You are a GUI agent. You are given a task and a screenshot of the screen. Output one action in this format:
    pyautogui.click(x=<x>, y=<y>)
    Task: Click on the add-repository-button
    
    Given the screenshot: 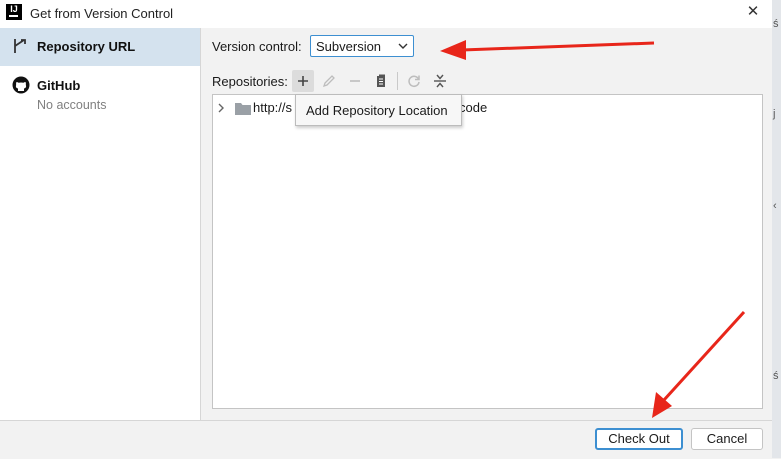 What is the action you would take?
    pyautogui.click(x=303, y=81)
    